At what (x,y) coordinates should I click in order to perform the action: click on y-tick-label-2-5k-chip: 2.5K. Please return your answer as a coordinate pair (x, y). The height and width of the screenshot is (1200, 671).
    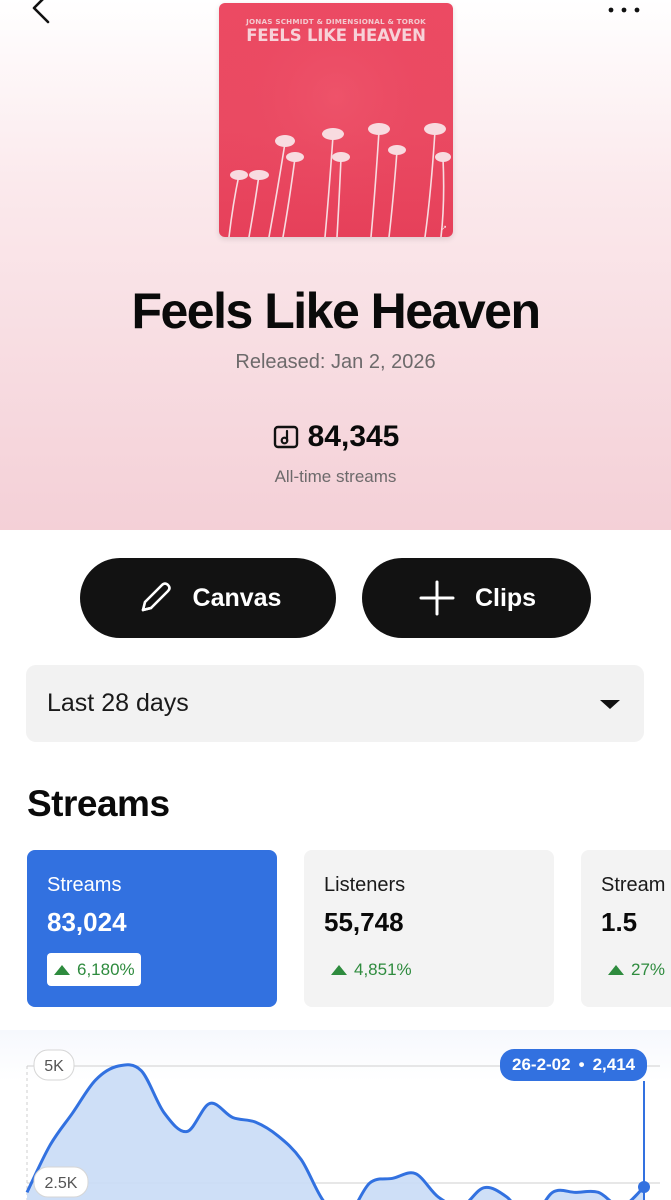
    Looking at the image, I should click on (61, 1182).